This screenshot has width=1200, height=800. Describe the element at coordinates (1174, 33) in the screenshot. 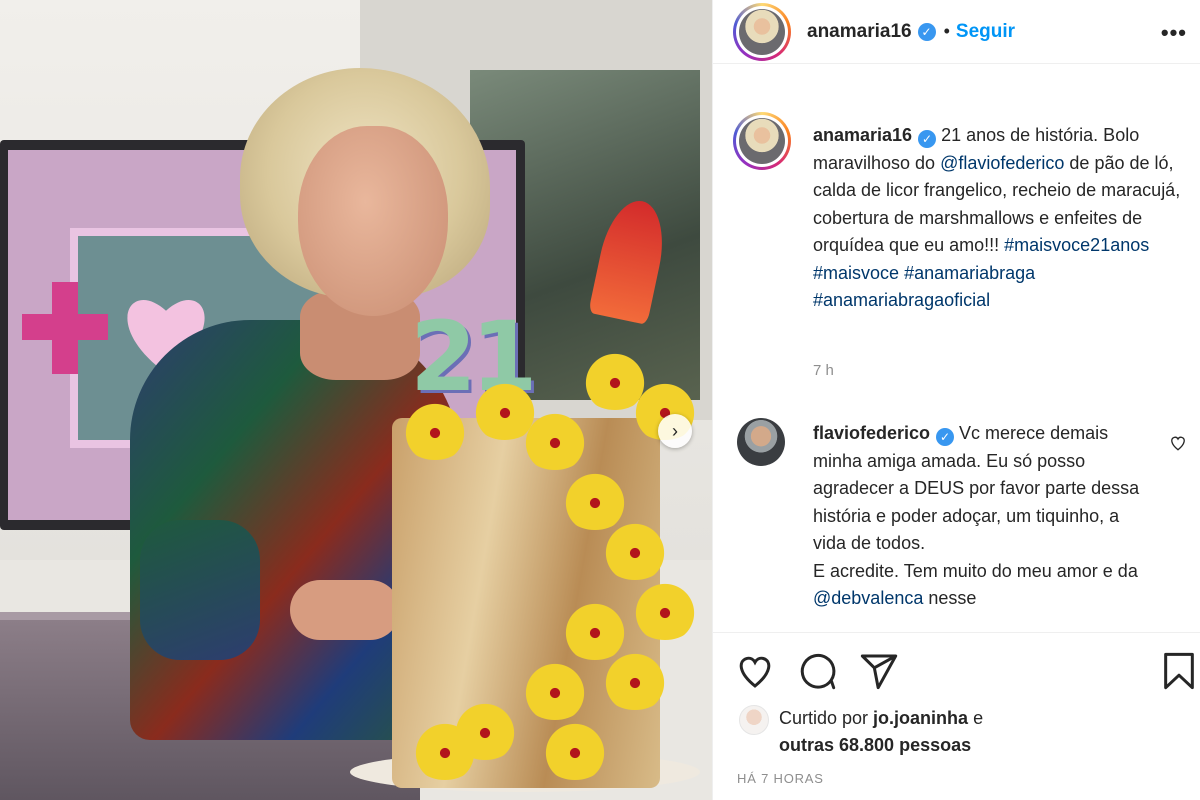

I see `more-options-icon: •••` at that location.